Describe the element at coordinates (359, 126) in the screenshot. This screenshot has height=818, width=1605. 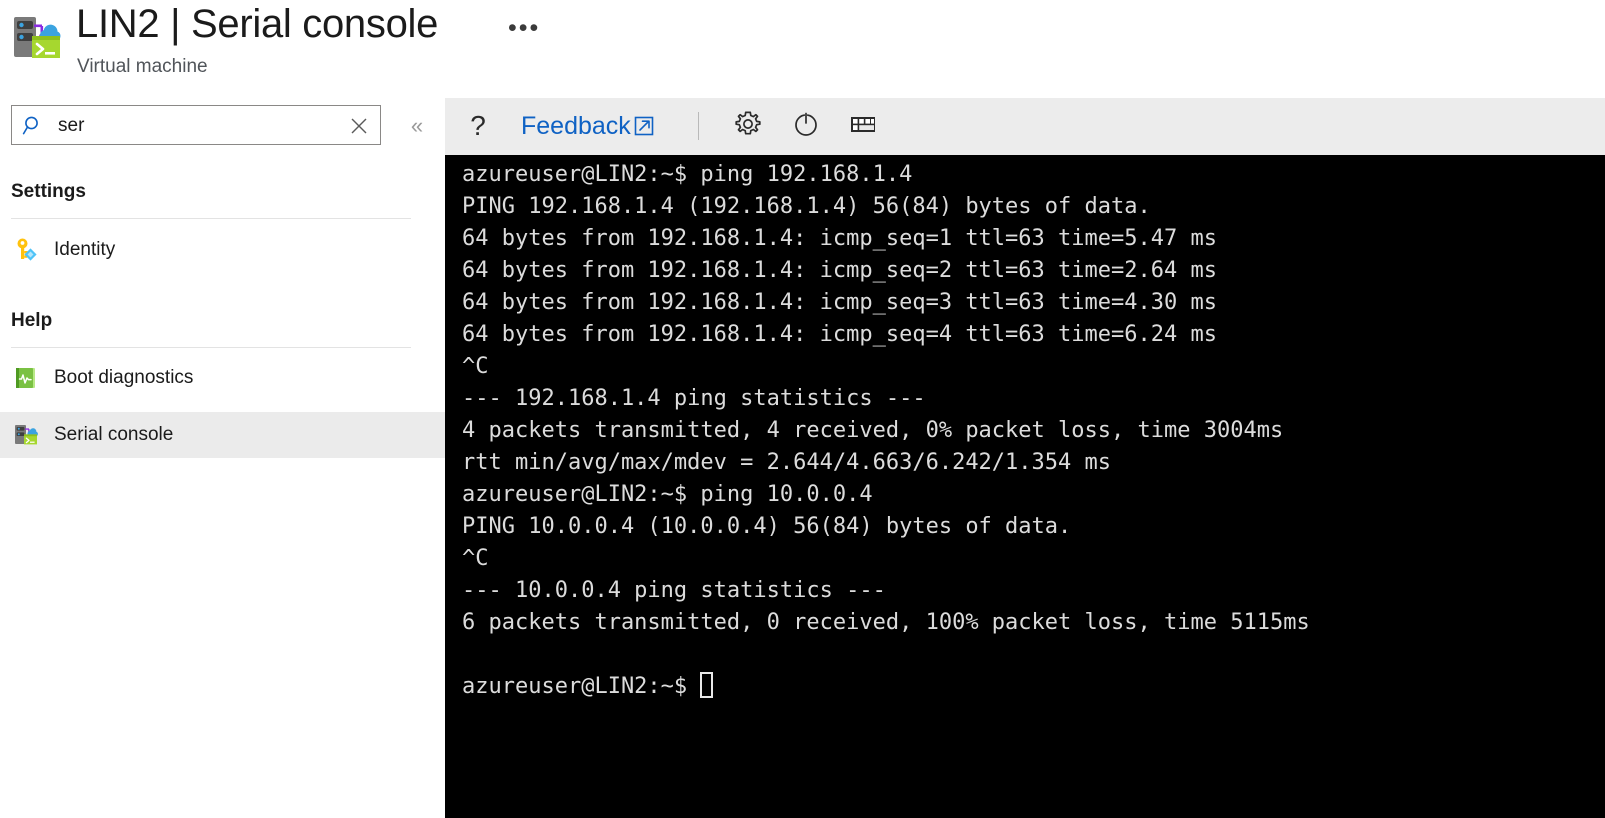
I see `close-icon` at that location.